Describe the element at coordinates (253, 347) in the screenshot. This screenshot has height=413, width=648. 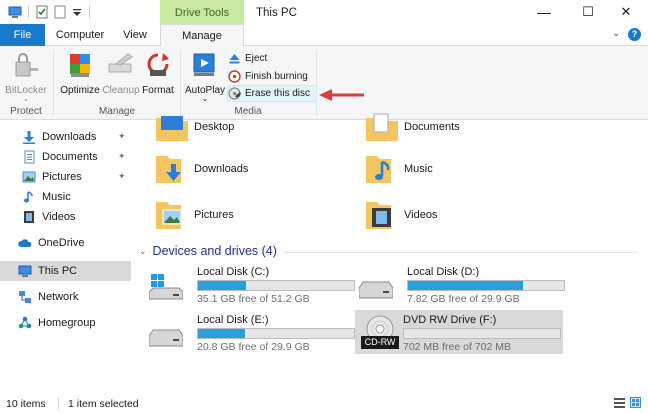
I see `drive-free-space: 20.8 GB free of 29.9 GB` at that location.